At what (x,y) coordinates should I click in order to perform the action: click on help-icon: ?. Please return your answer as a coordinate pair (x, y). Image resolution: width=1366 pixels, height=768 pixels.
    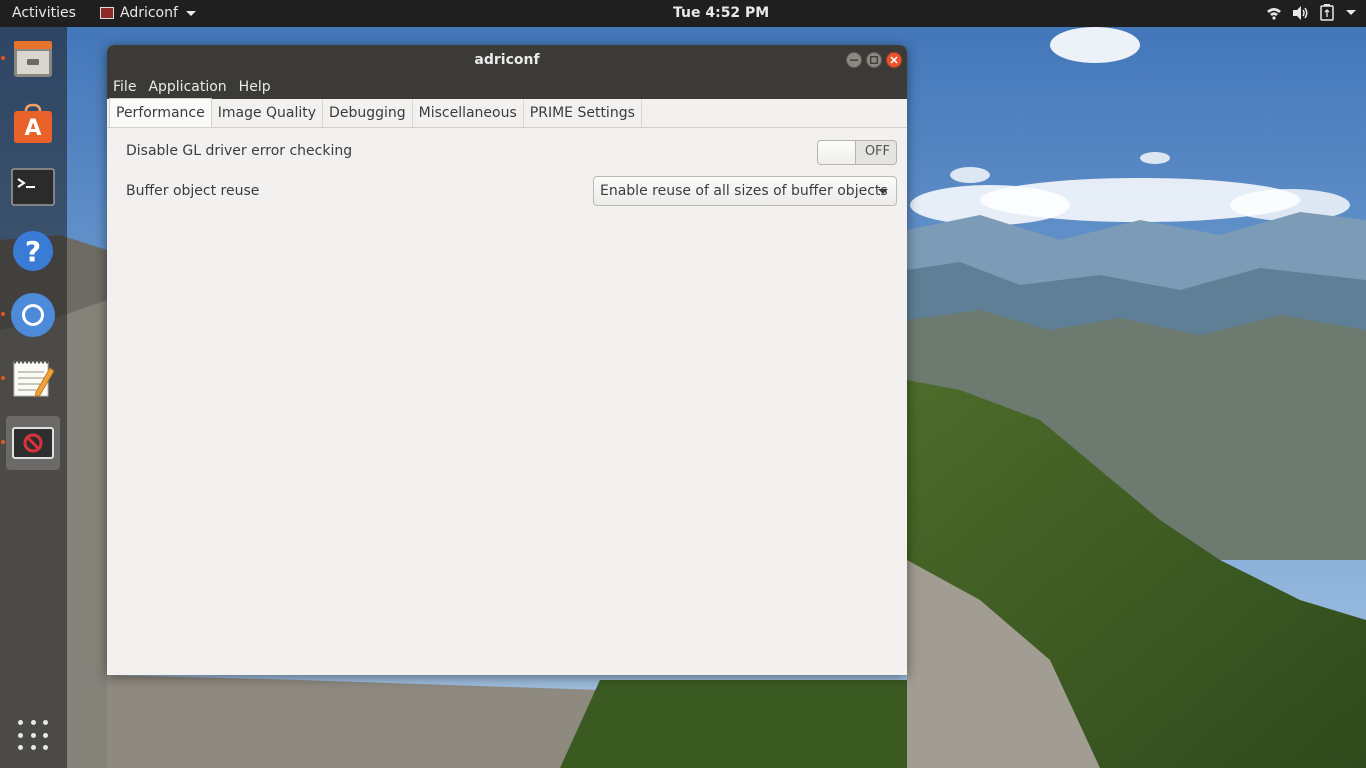
    Looking at the image, I should click on (33, 251).